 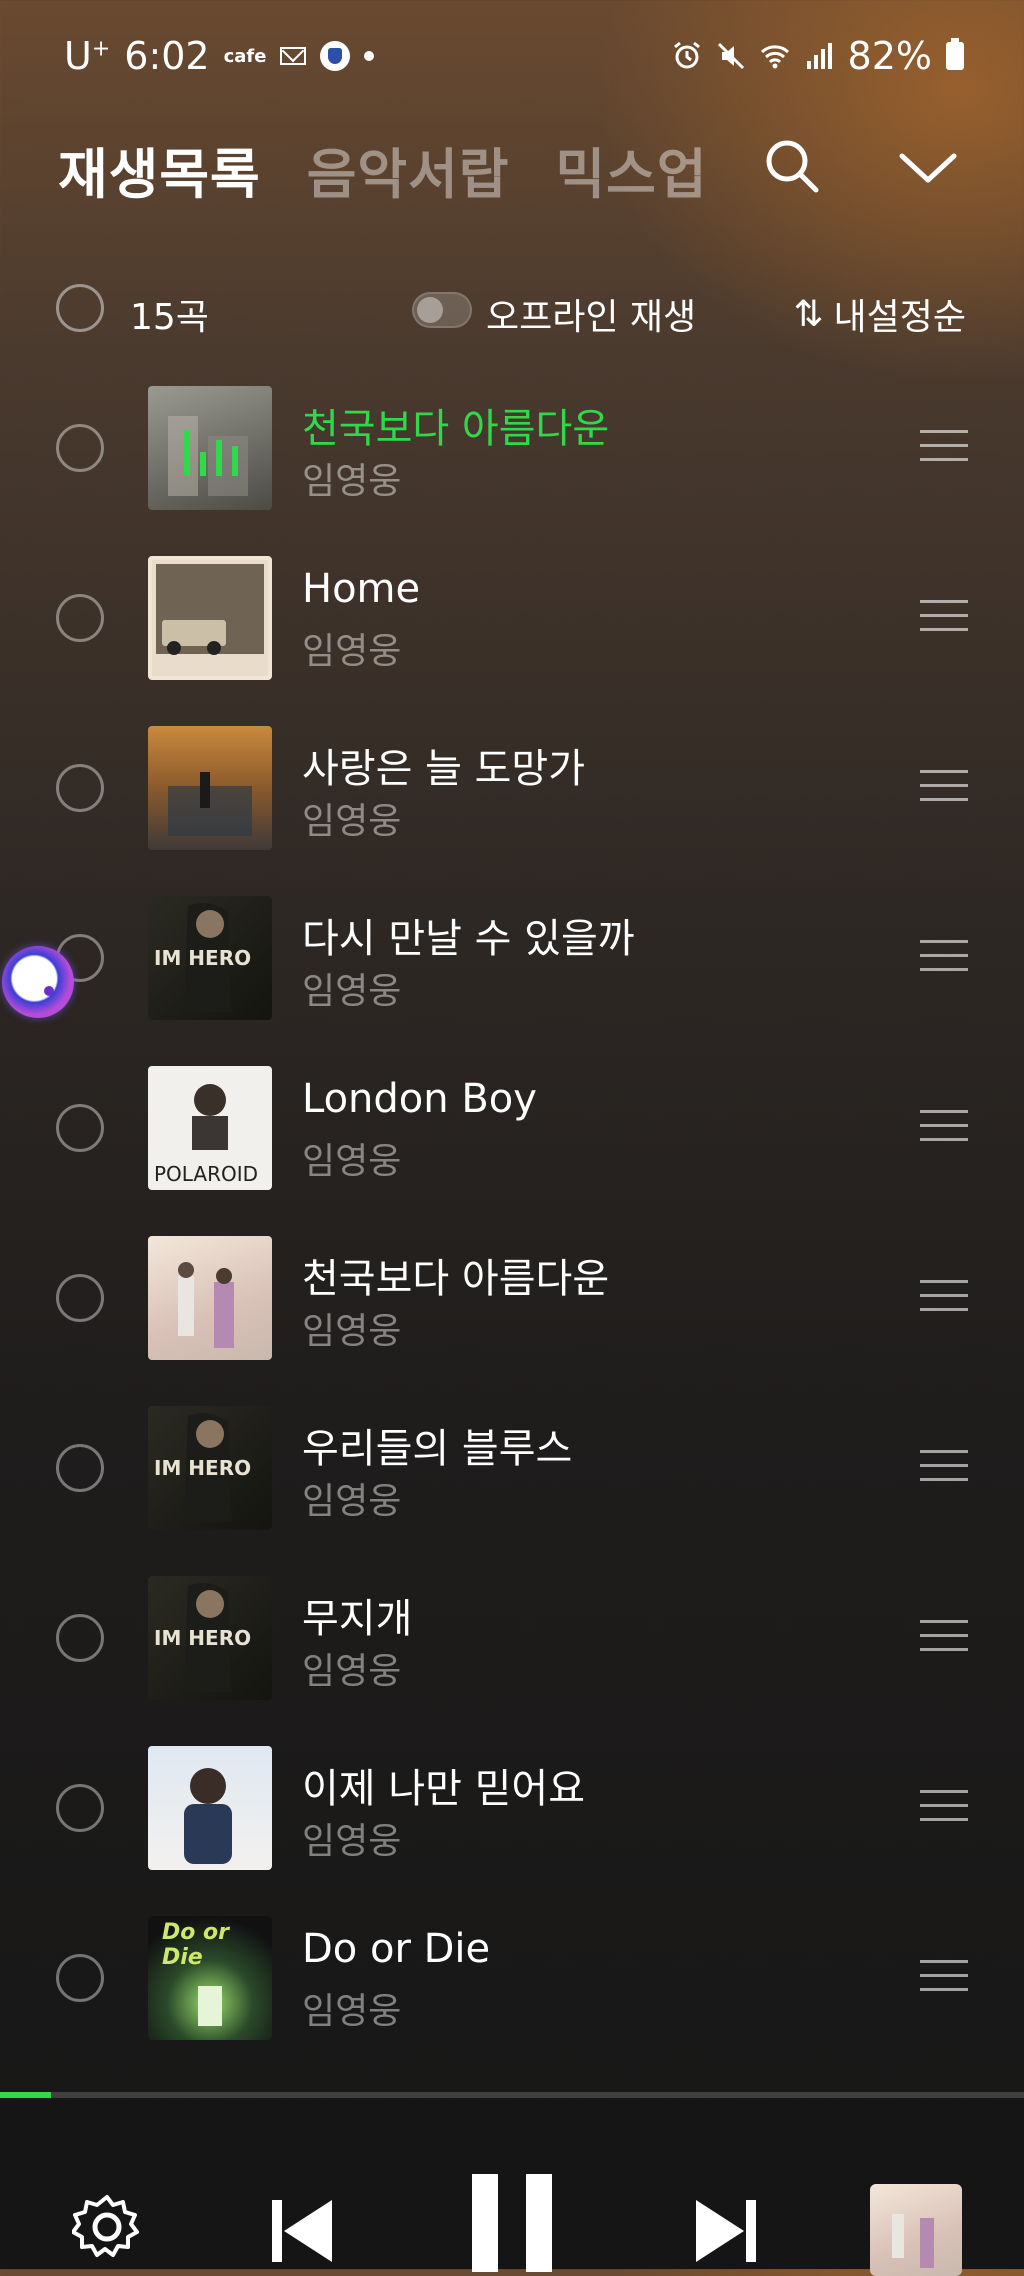 What do you see at coordinates (437, 1449) in the screenshot?
I see `song-title: 우리들의 블루스` at bounding box center [437, 1449].